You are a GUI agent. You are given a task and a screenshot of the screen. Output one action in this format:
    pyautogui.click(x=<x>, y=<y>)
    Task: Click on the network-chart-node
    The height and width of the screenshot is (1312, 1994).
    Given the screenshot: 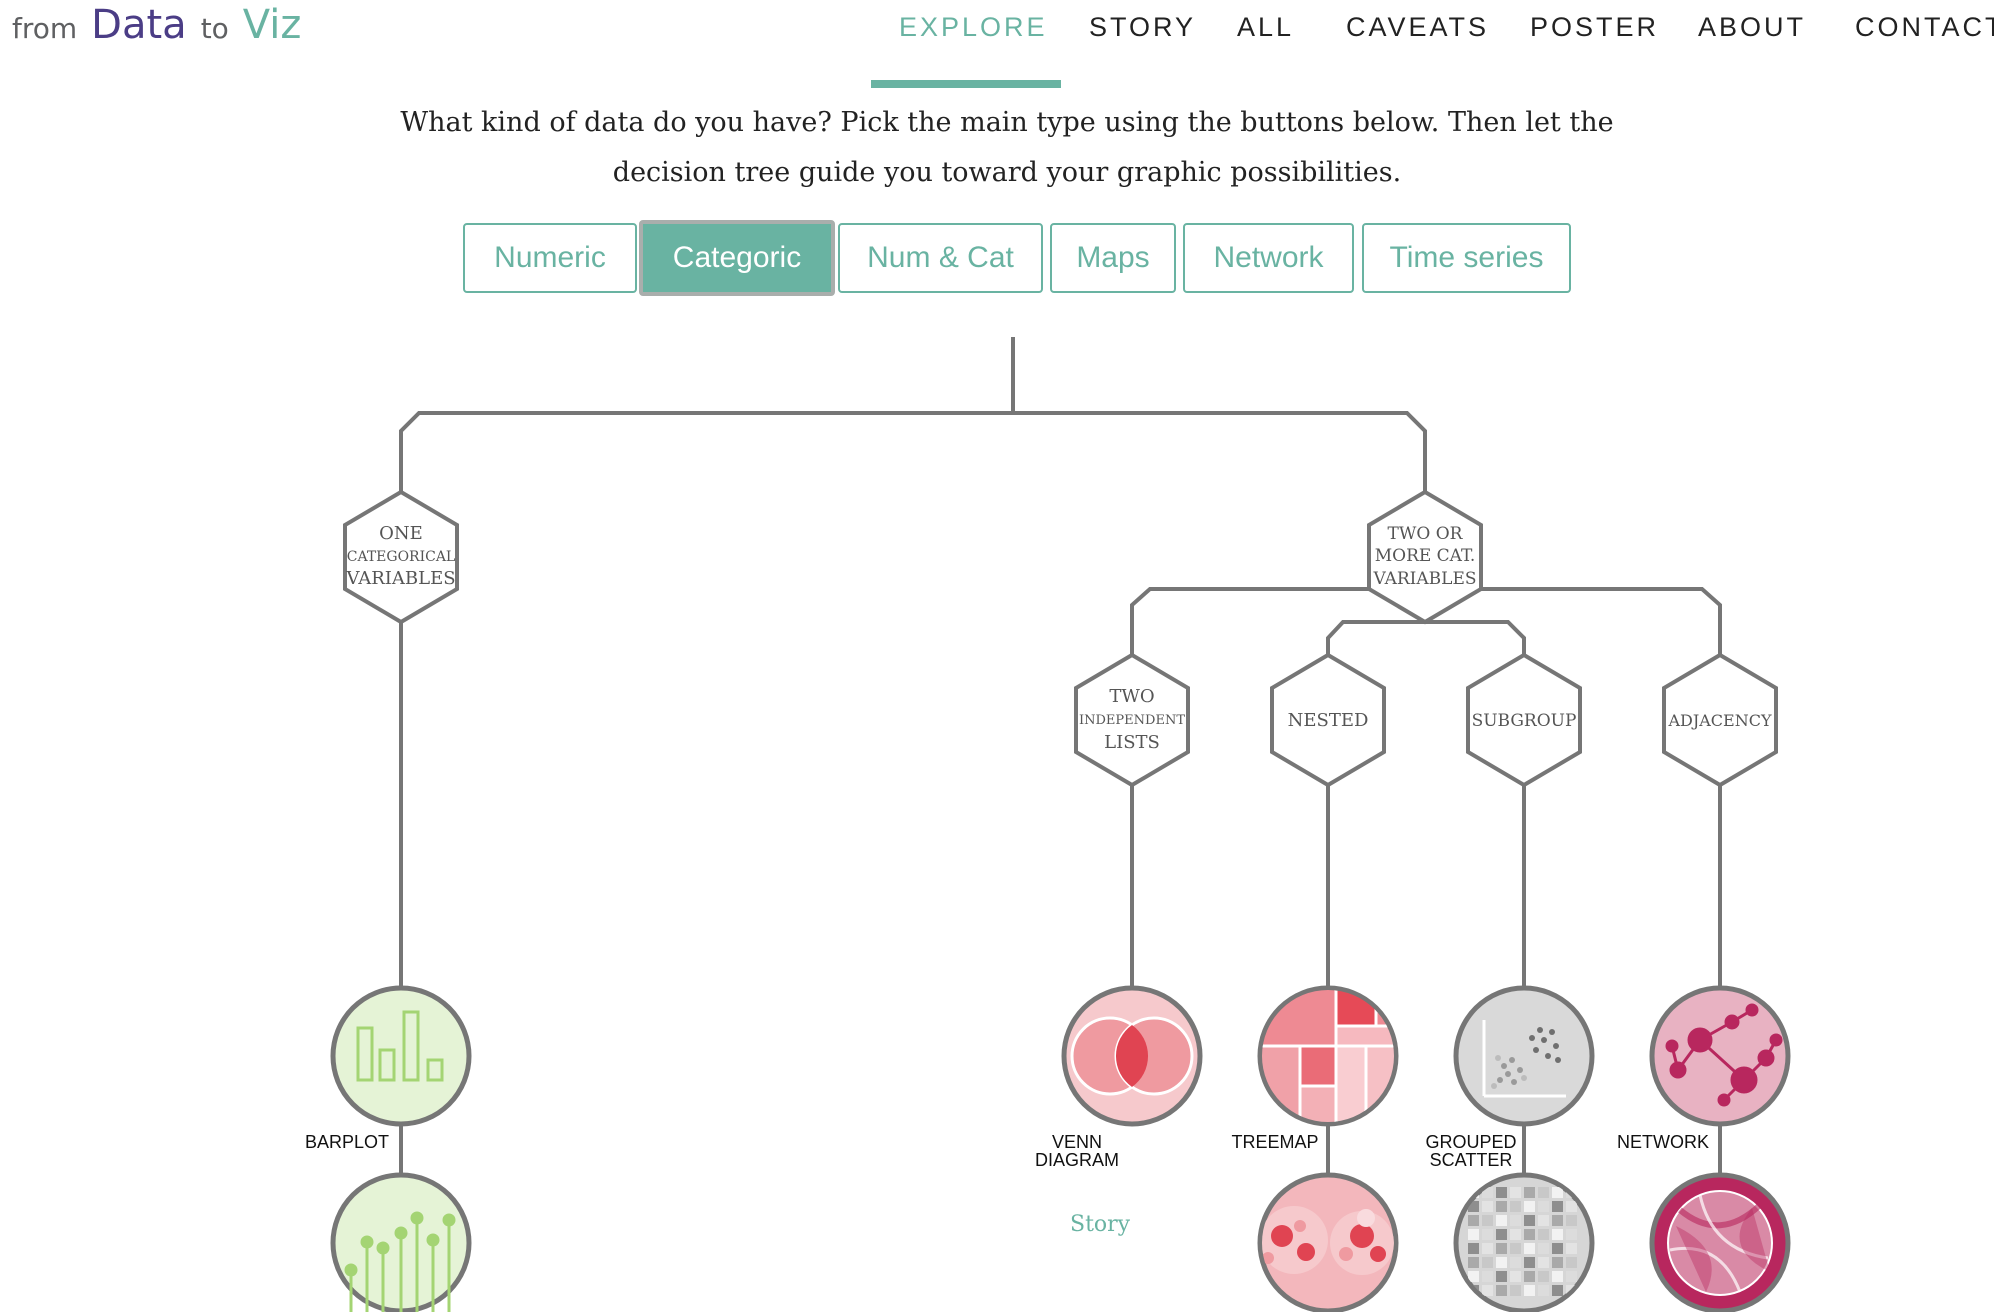 What is the action you would take?
    pyautogui.click(x=1720, y=1056)
    